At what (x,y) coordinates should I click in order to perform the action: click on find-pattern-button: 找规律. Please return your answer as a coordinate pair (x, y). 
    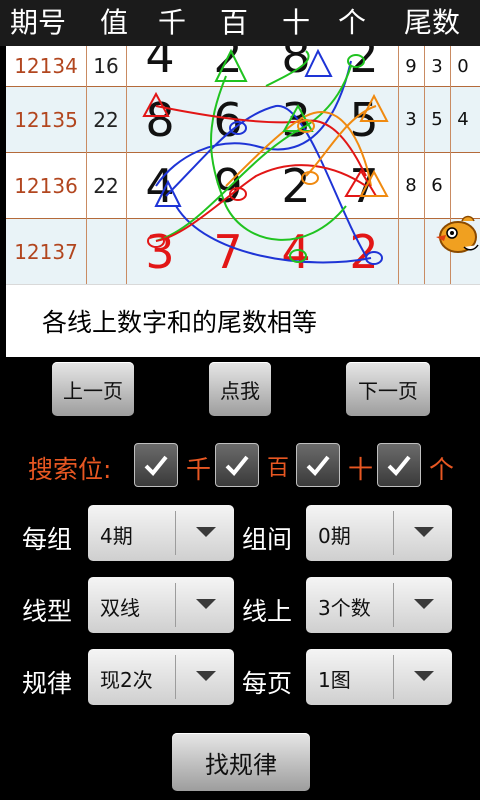
    Looking at the image, I should click on (241, 762).